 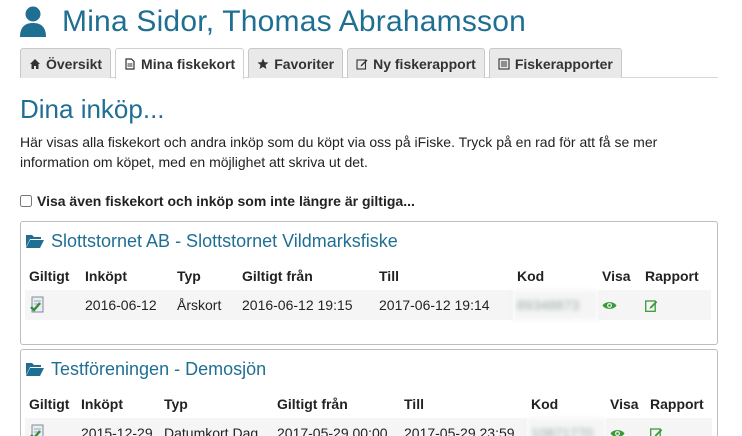 What do you see at coordinates (205, 305) in the screenshot?
I see `typ-cell: Årskort` at bounding box center [205, 305].